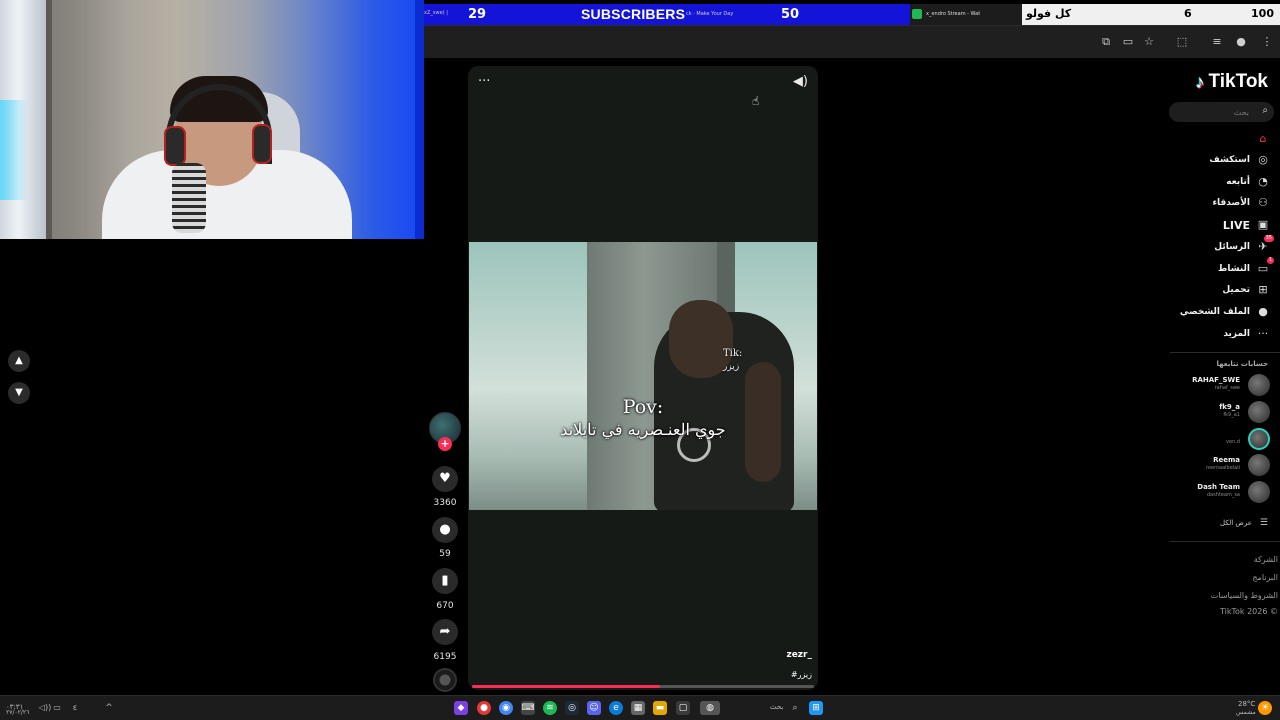 This screenshot has width=1280, height=720. Describe the element at coordinates (1190, 182) in the screenshot. I see `sidebar-item-following: أتابعه ◔` at that location.